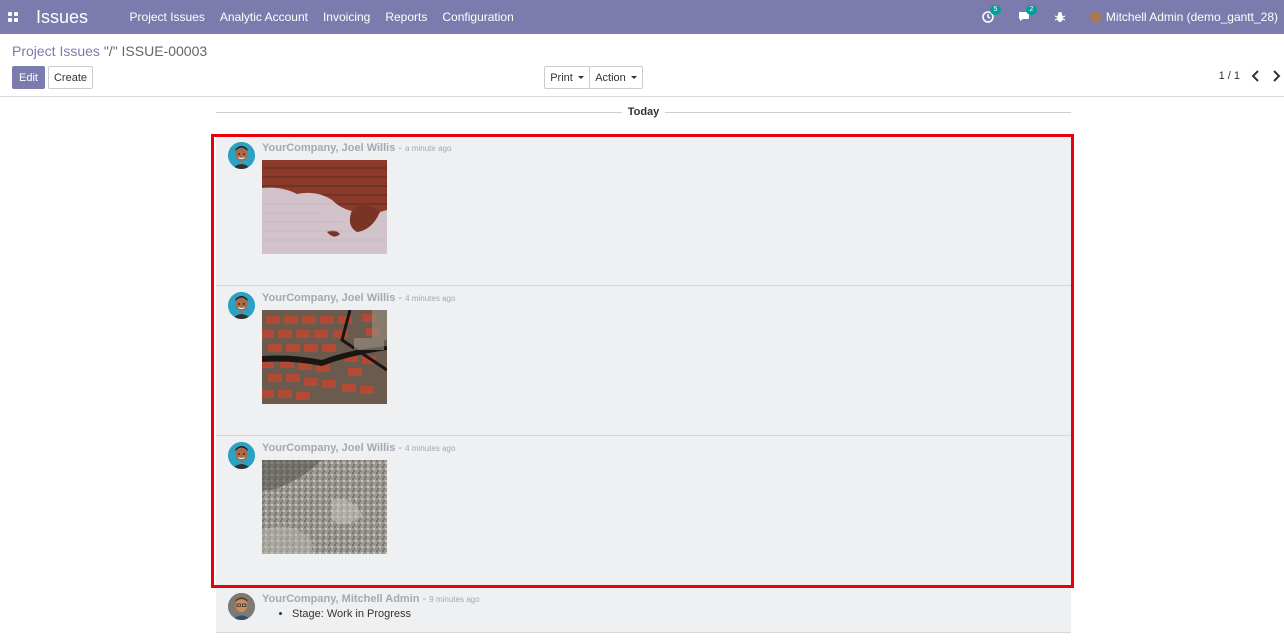 The image size is (1284, 642). I want to click on pager-value: 1 / 1, so click(1229, 76).